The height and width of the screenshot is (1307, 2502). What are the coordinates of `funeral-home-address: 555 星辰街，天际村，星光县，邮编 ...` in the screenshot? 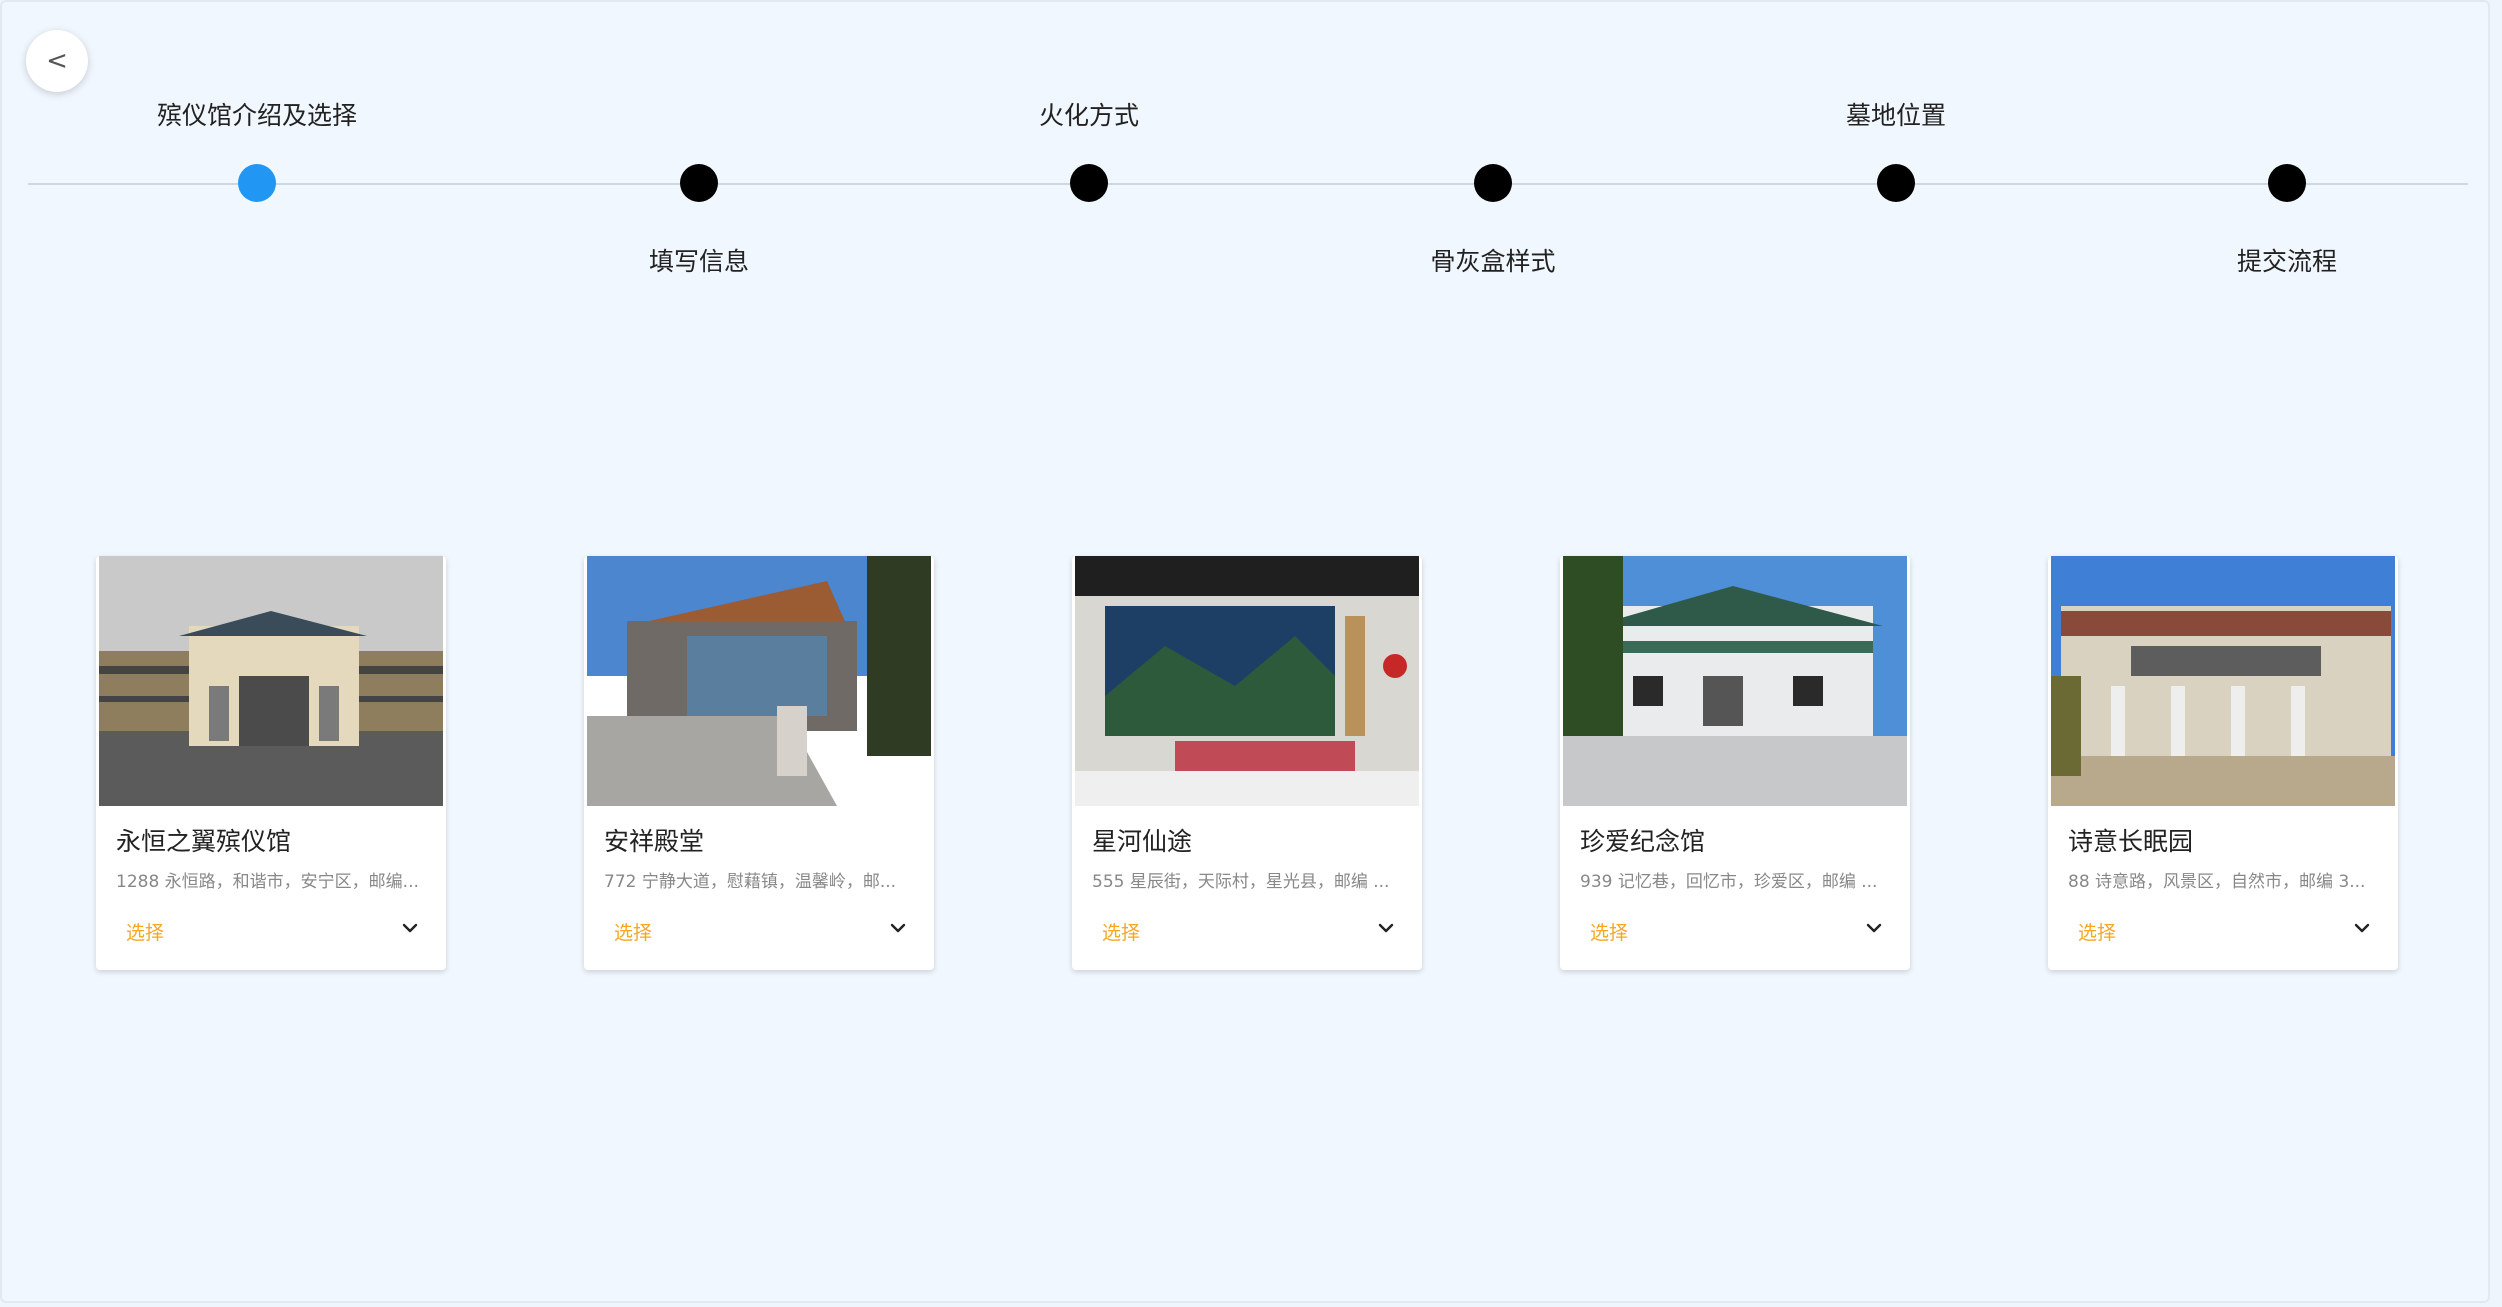 It's located at (1241, 882).